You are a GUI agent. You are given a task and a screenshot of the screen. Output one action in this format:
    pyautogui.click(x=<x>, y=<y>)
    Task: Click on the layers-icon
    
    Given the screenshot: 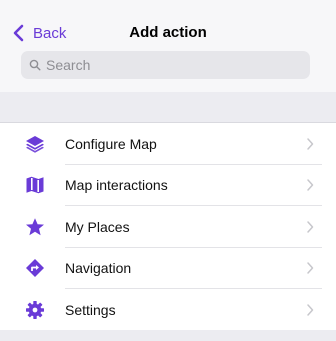 What is the action you would take?
    pyautogui.click(x=35, y=144)
    